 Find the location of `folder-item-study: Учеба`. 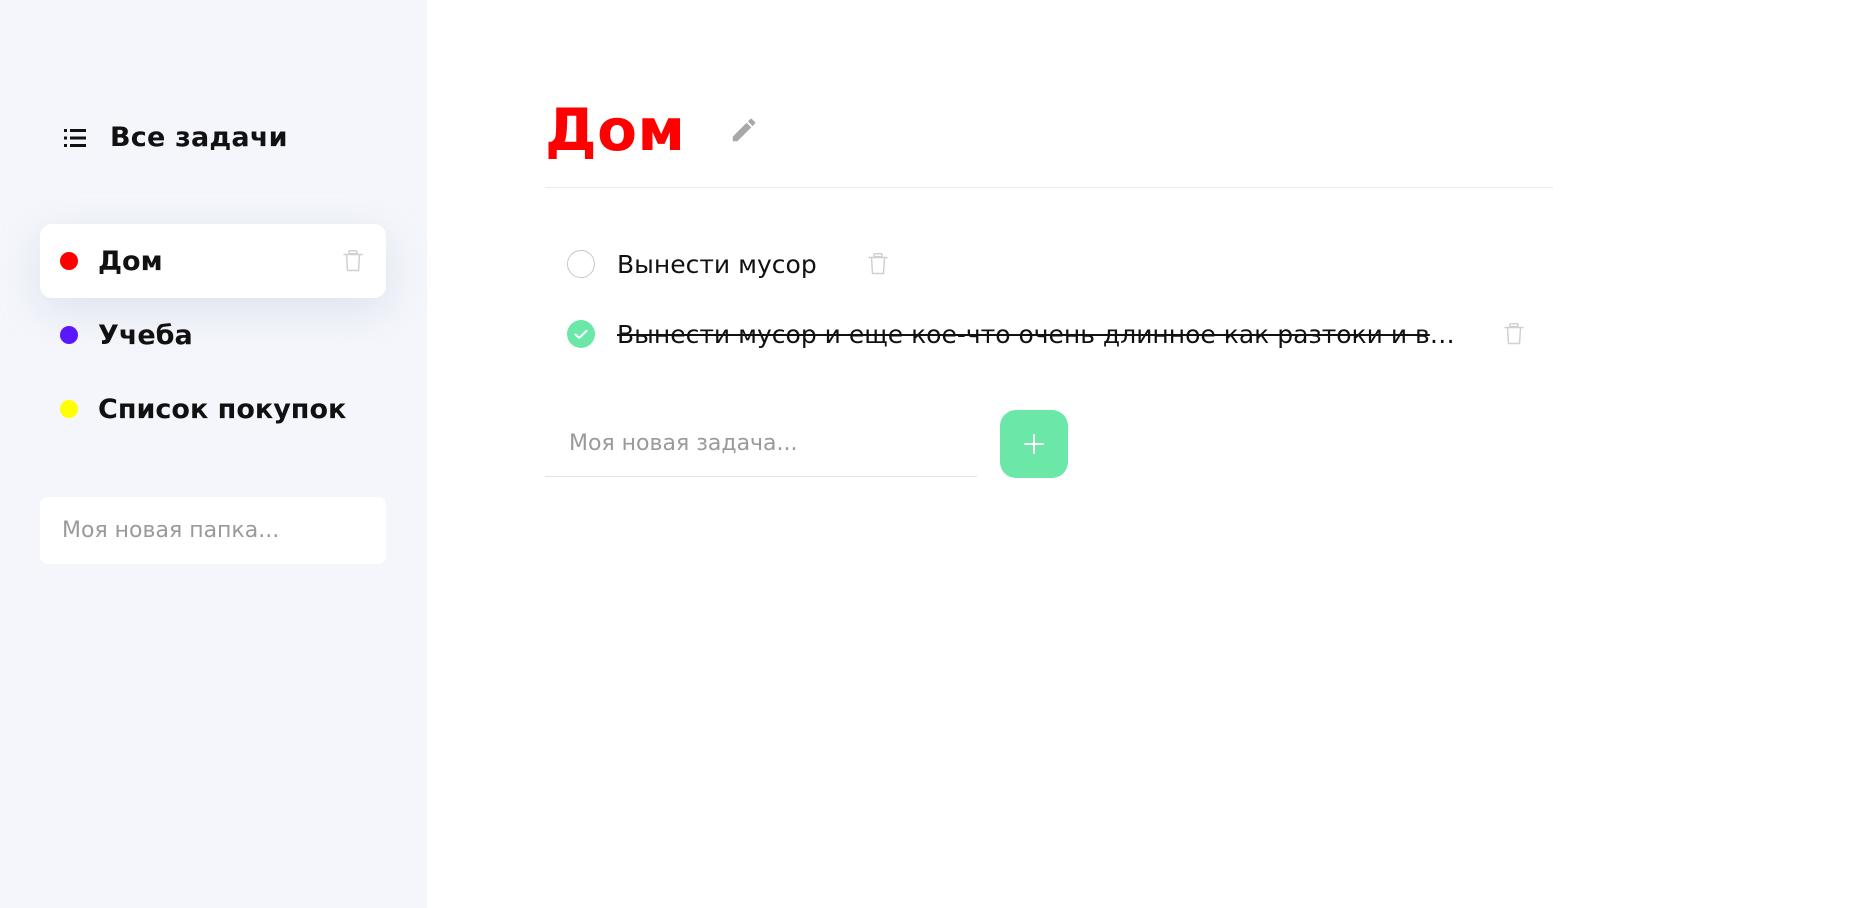

folder-item-study: Учеба is located at coordinates (213, 335).